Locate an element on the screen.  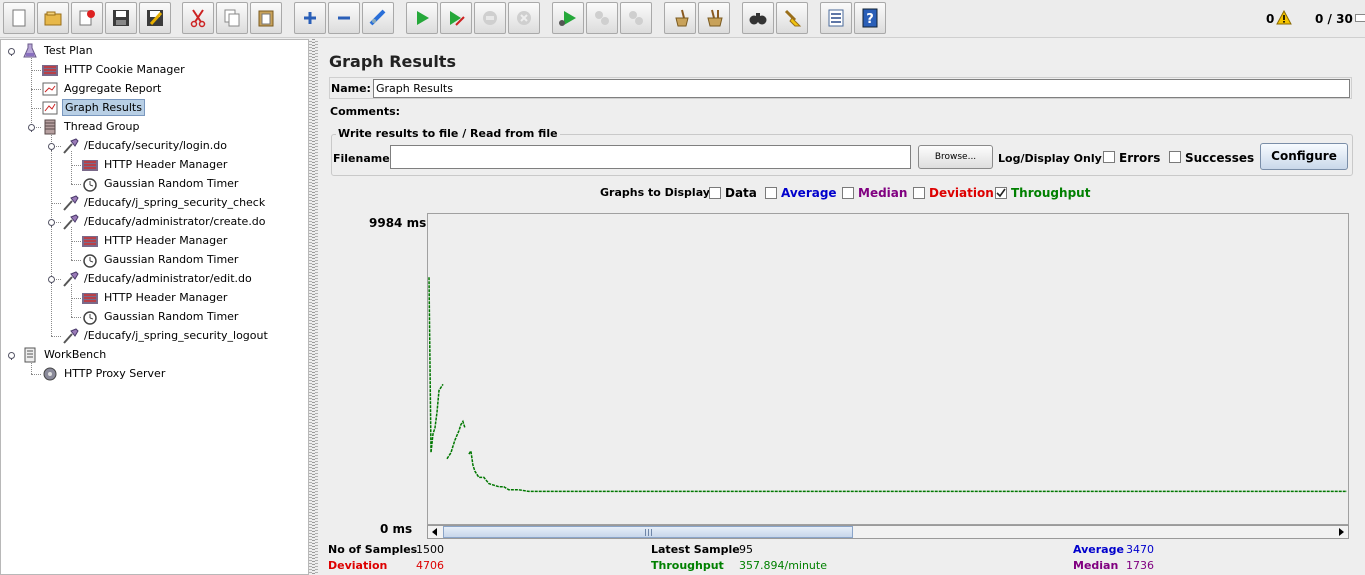
tree-node-label: HTTP Proxy Server is located at coordinates (115, 373).